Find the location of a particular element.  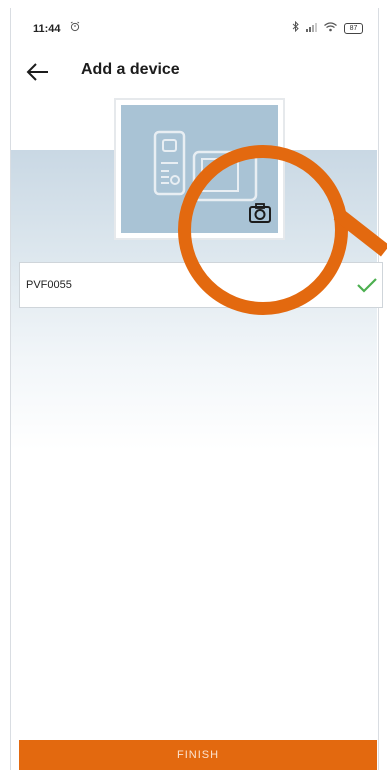

camera-icon is located at coordinates (260, 213).